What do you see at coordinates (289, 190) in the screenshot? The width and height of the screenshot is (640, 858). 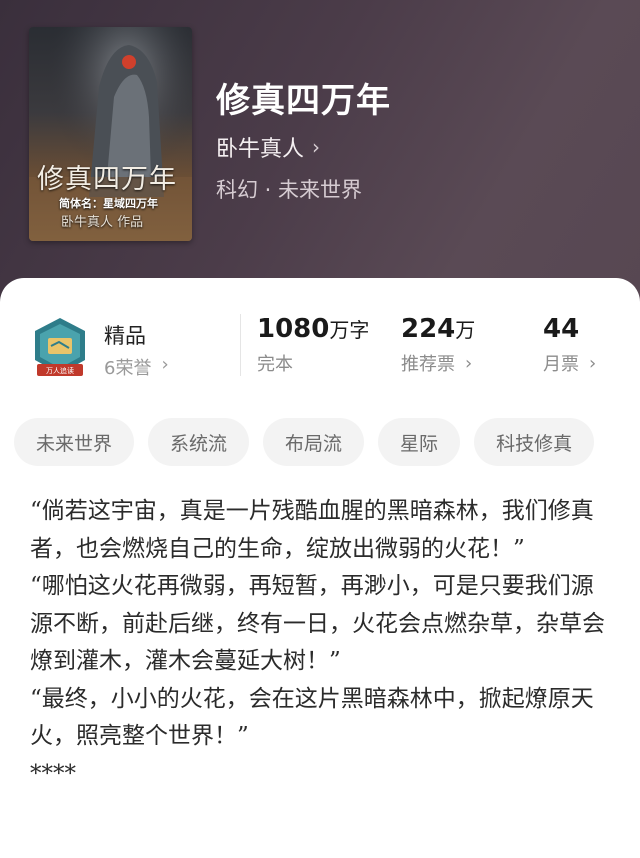 I see `book-genre: 科幻 · 未来世界` at bounding box center [289, 190].